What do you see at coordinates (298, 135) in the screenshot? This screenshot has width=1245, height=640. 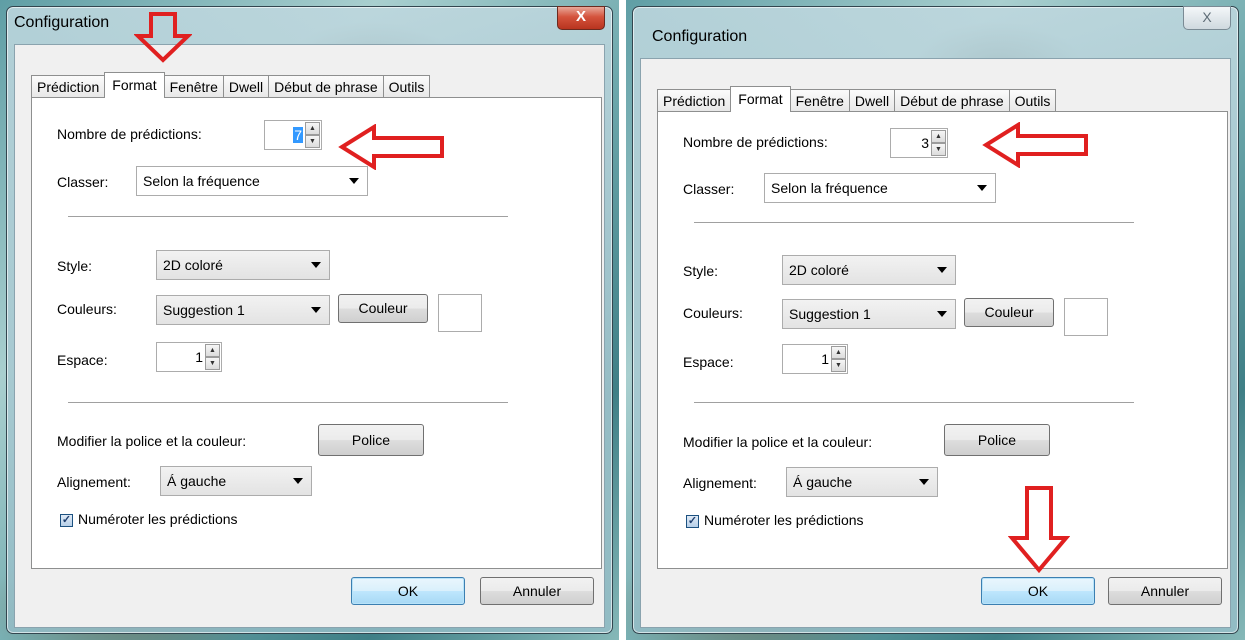 I see `predictions-count-value: 7` at bounding box center [298, 135].